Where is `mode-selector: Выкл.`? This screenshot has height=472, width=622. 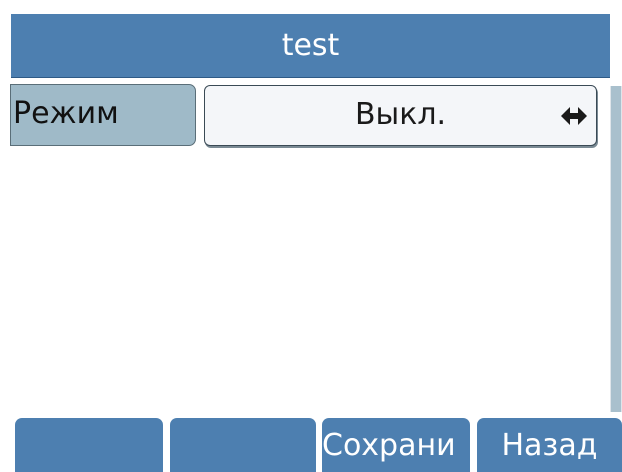 mode-selector: Выкл. is located at coordinates (400, 115).